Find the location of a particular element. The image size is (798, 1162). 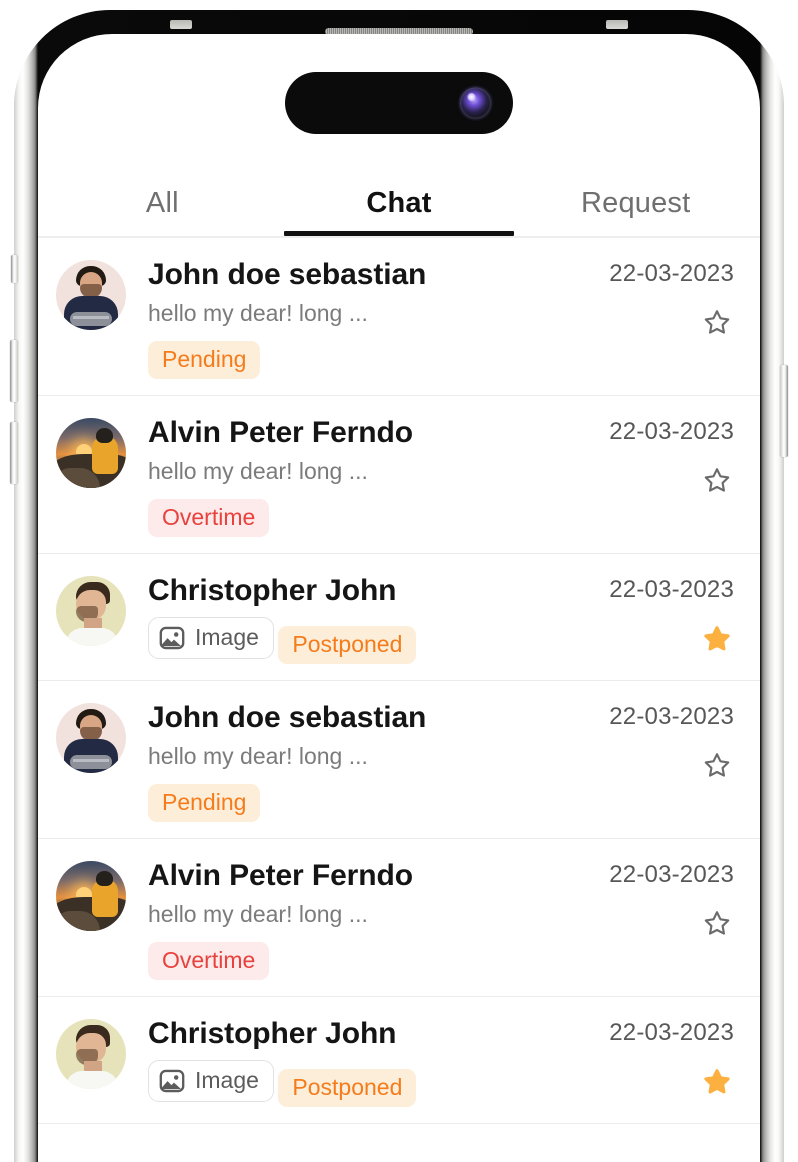

antenna-band-right is located at coordinates (617, 24).